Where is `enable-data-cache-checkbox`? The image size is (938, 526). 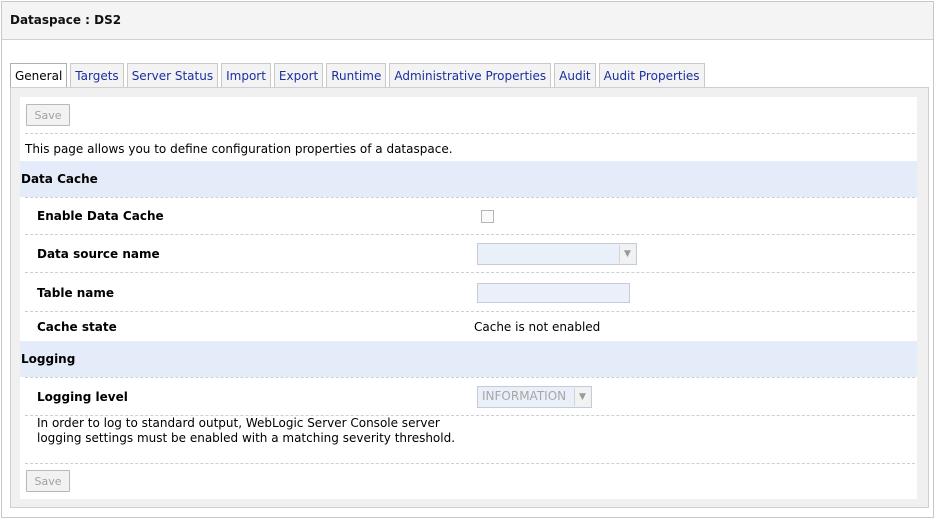 enable-data-cache-checkbox is located at coordinates (487, 216).